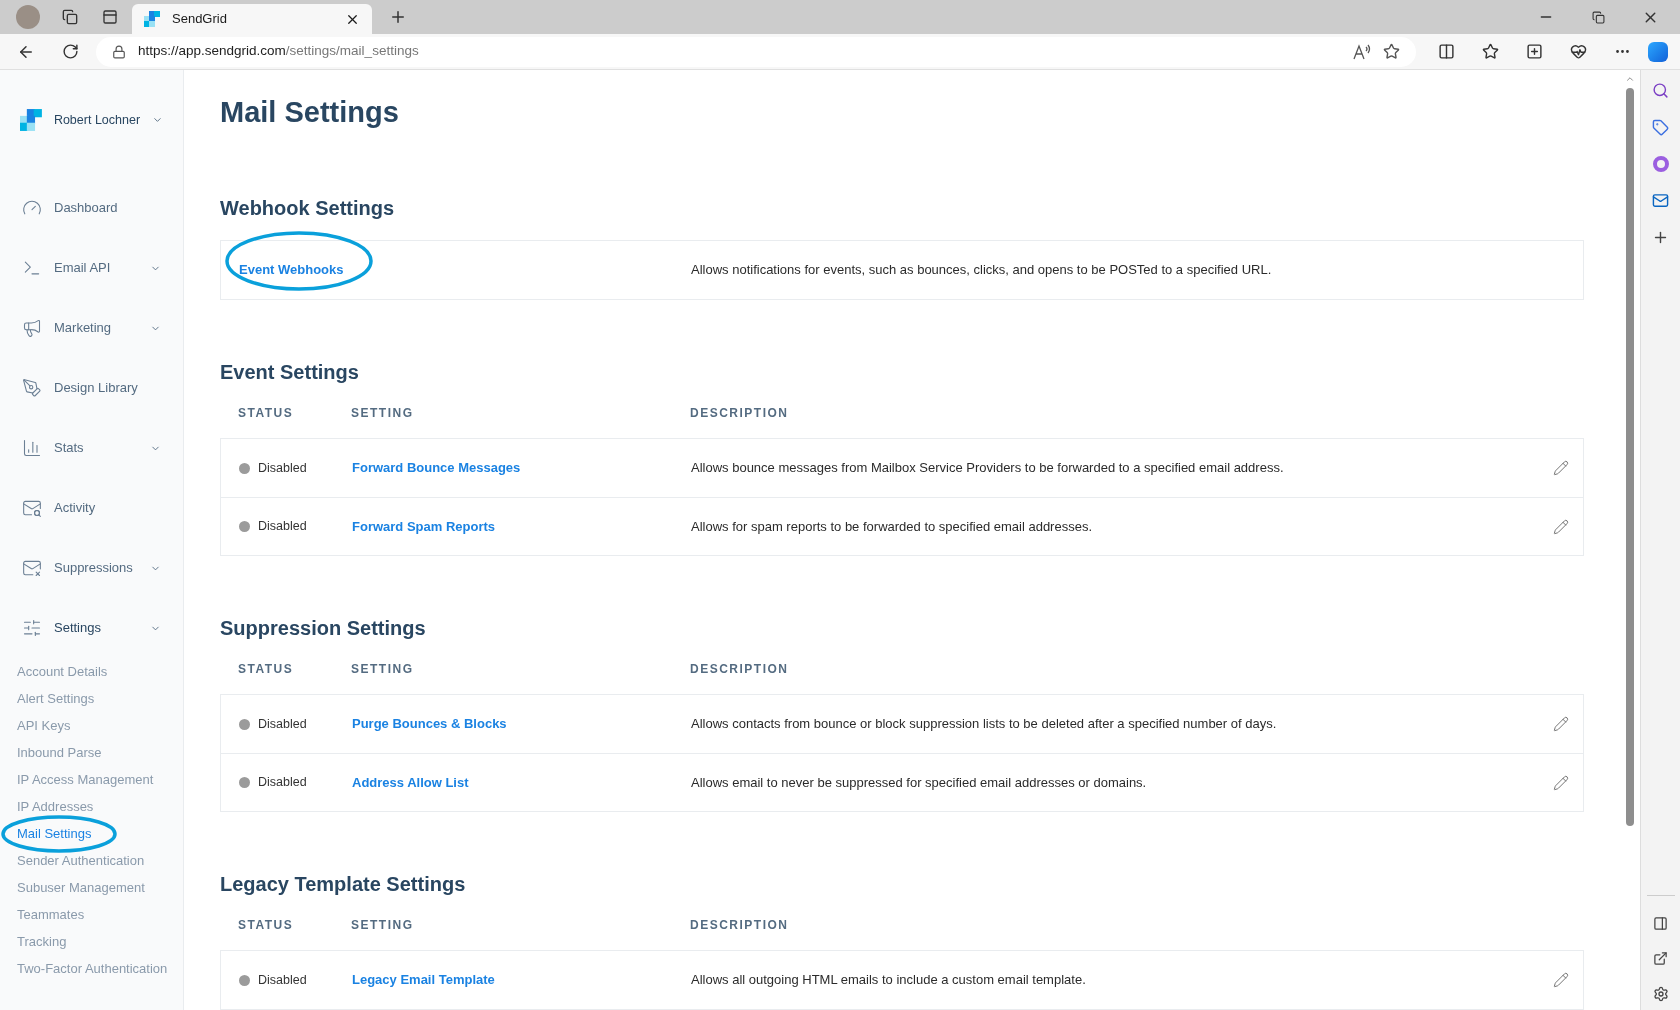  I want to click on envelope-blocked-icon, so click(32, 568).